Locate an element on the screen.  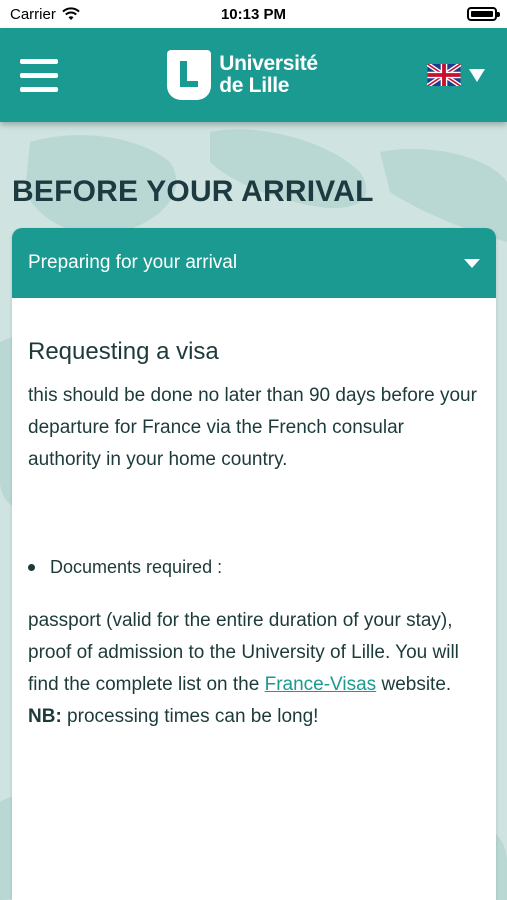
logo-badge-icon is located at coordinates (189, 75).